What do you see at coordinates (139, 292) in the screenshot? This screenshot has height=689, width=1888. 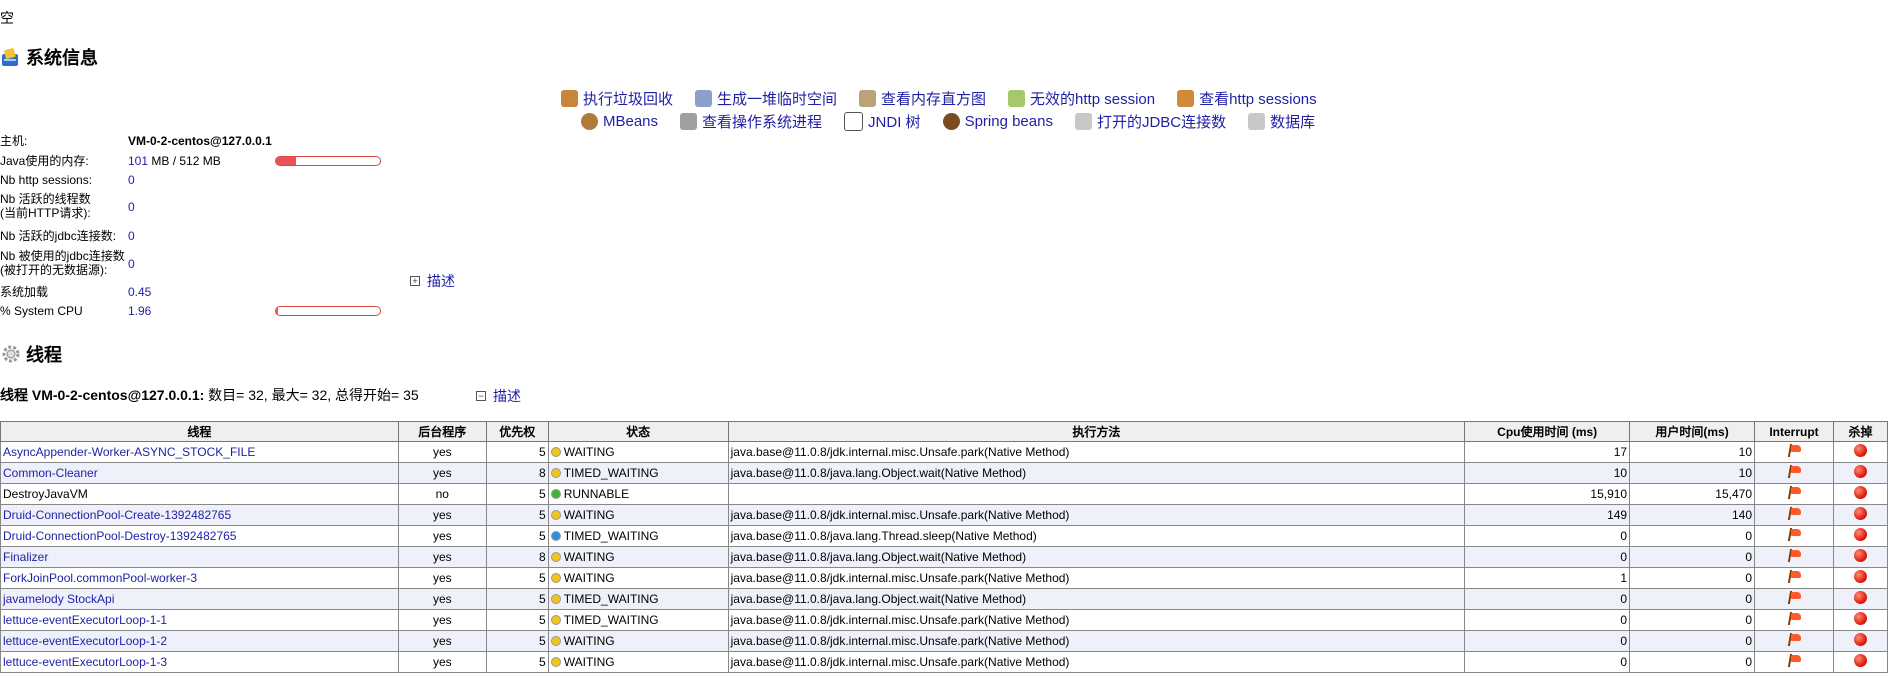 I see `system-load-value: 0.45` at bounding box center [139, 292].